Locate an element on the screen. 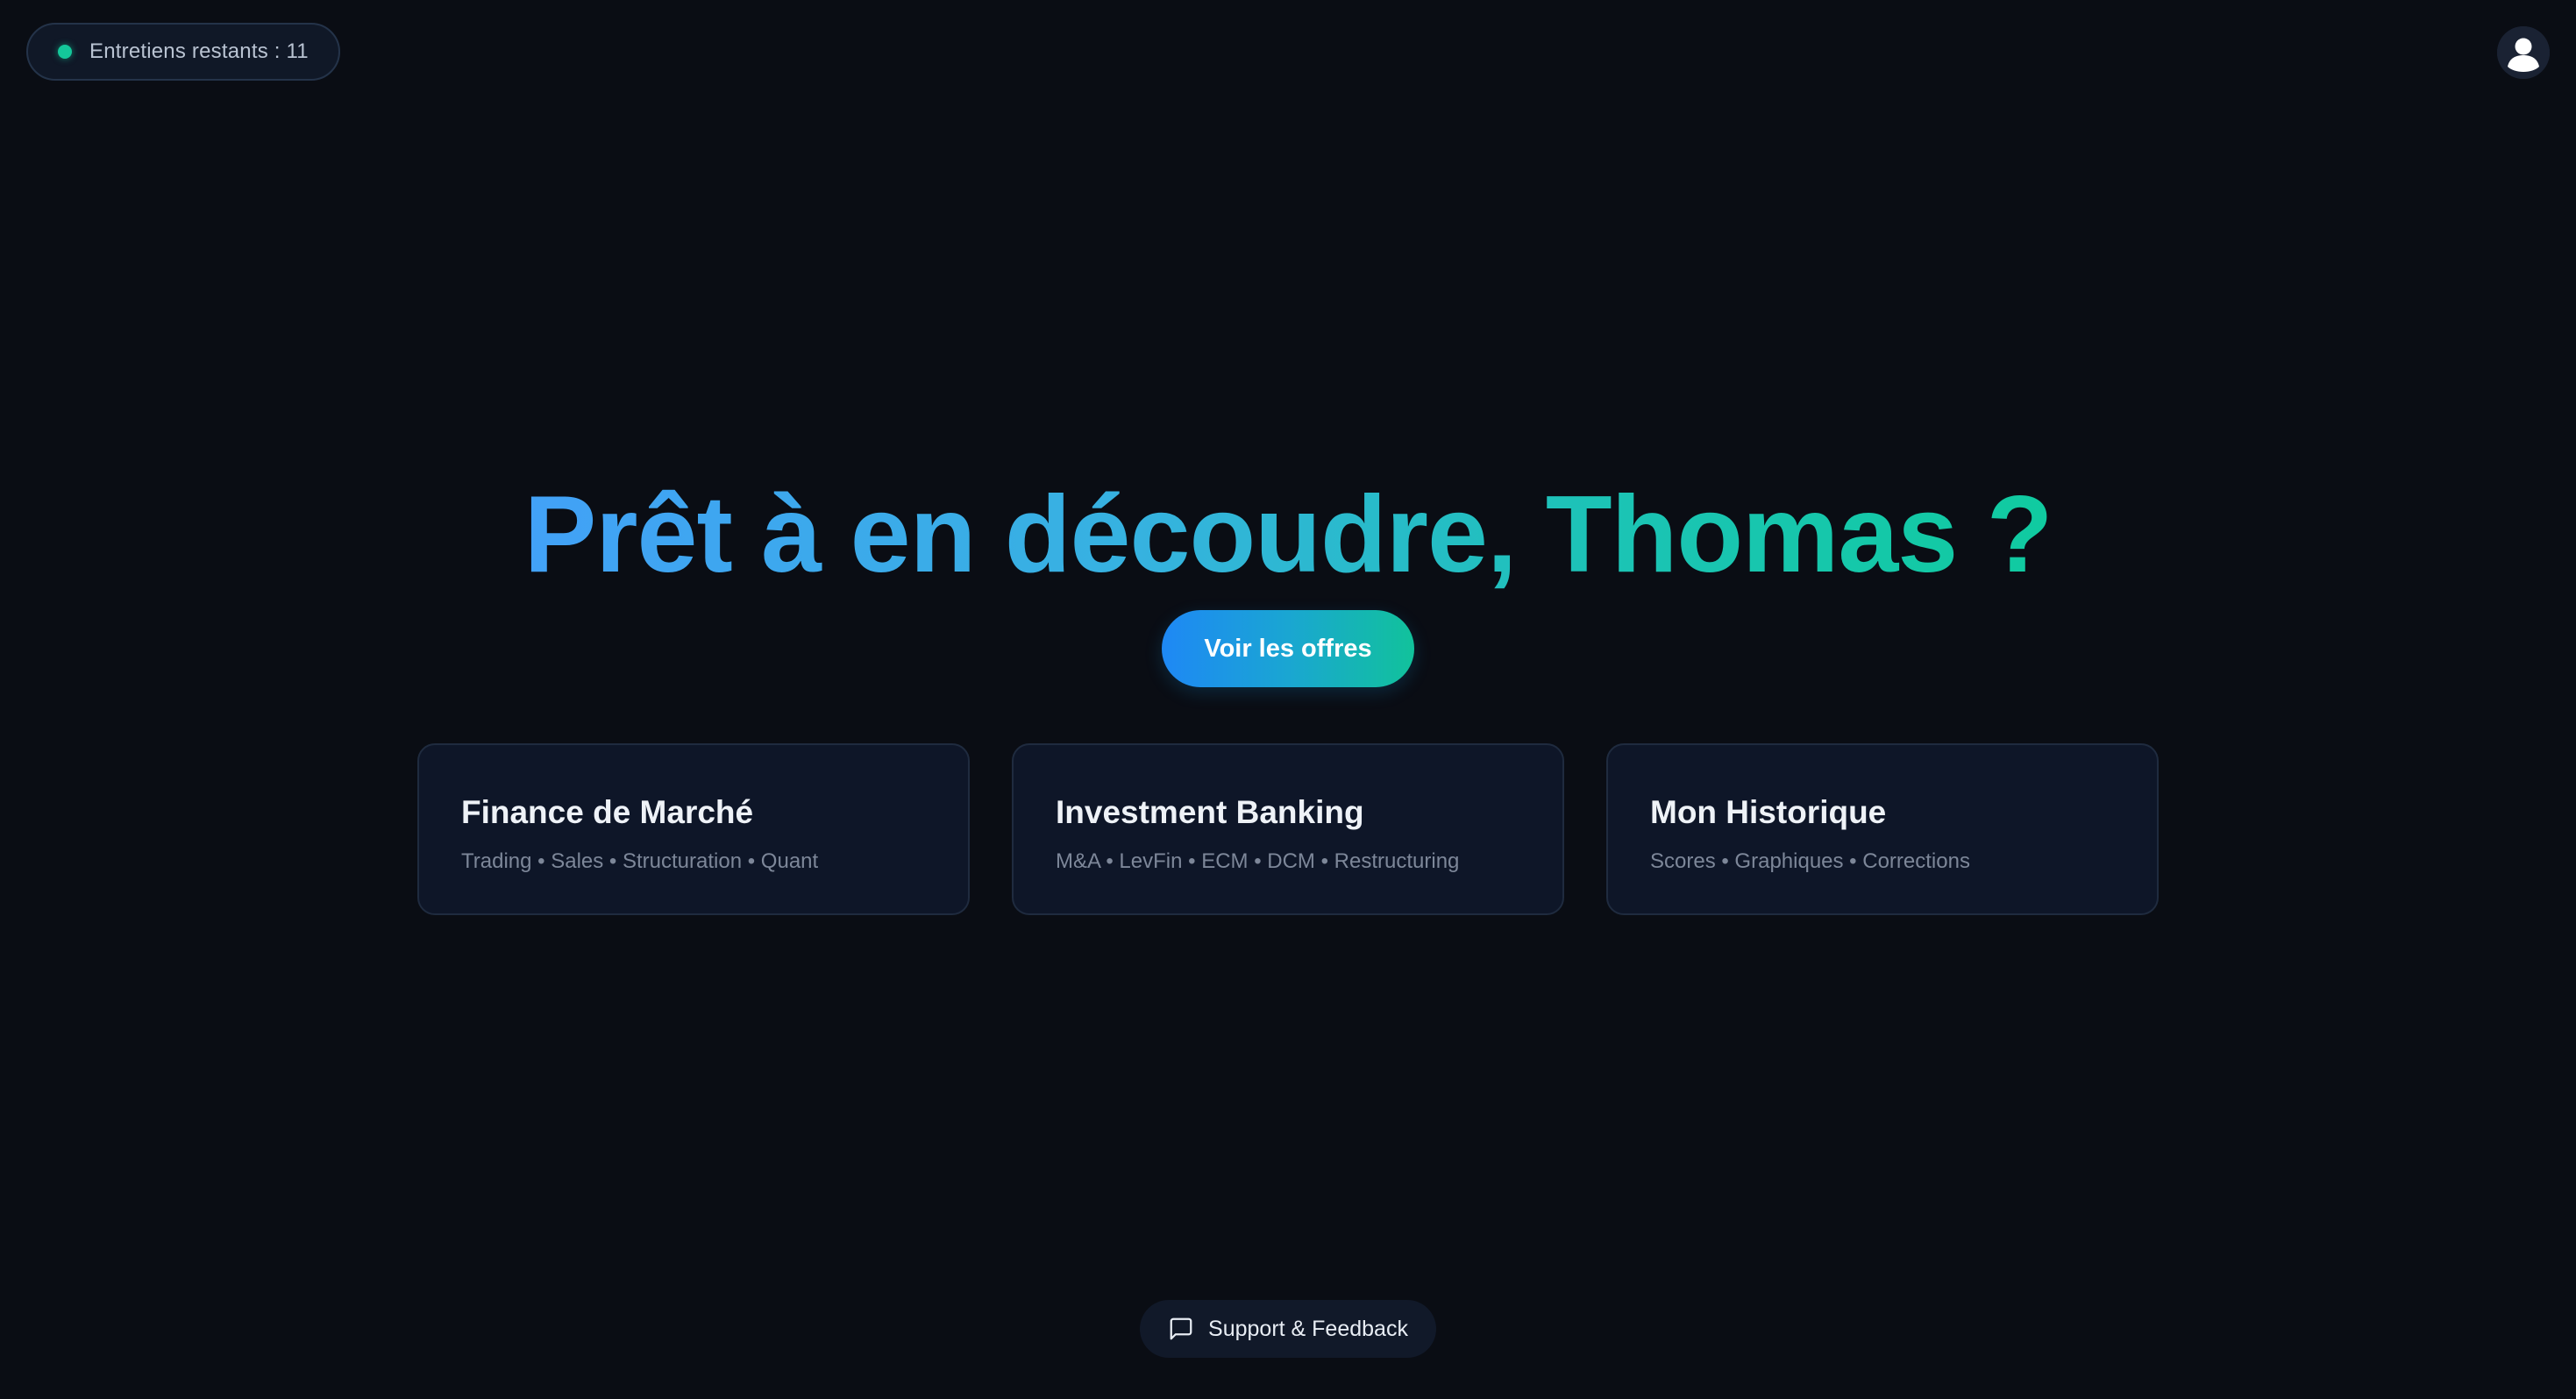 This screenshot has height=1399, width=2576. user-icon is located at coordinates (2523, 52).